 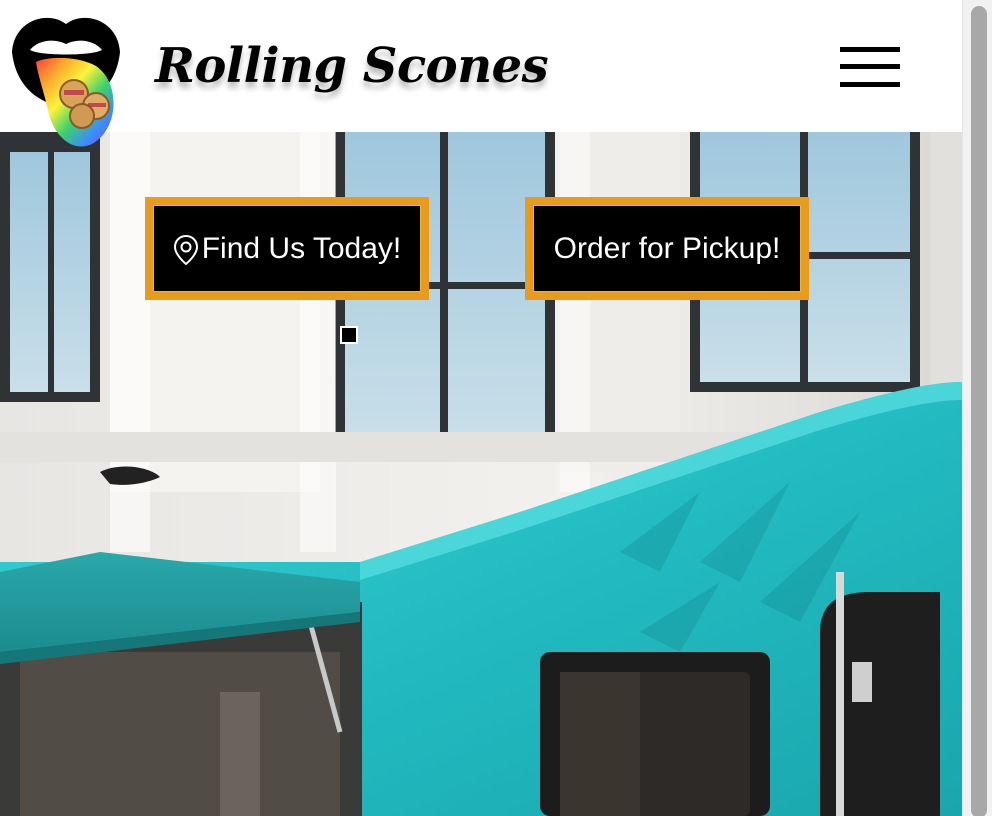 I want to click on site-title: Rolling Scones, so click(x=352, y=66).